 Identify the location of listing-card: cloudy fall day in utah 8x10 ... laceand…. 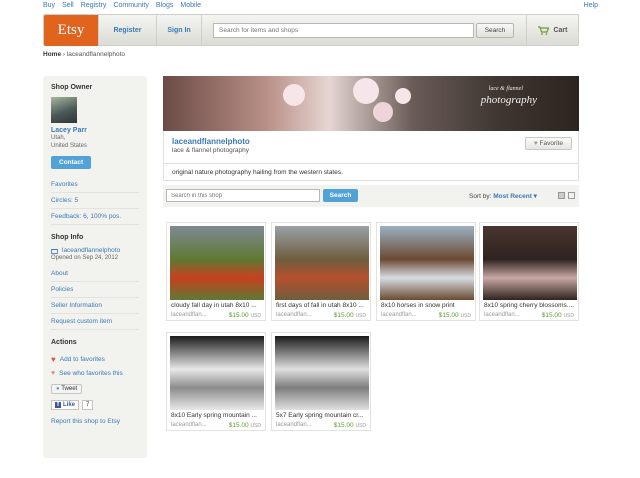
(216, 271).